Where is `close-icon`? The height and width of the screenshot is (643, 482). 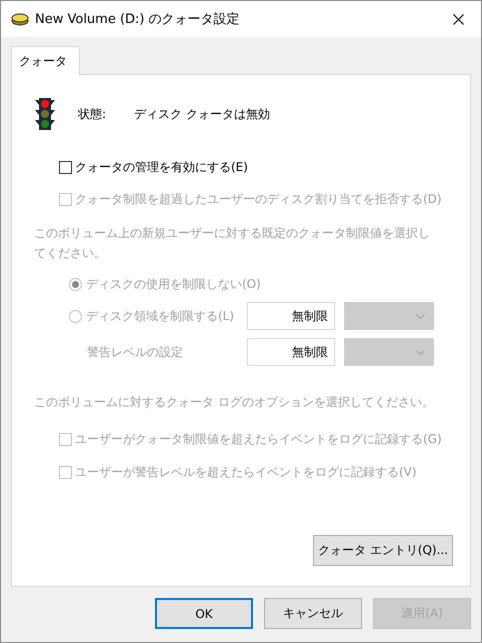
close-icon is located at coordinates (458, 19).